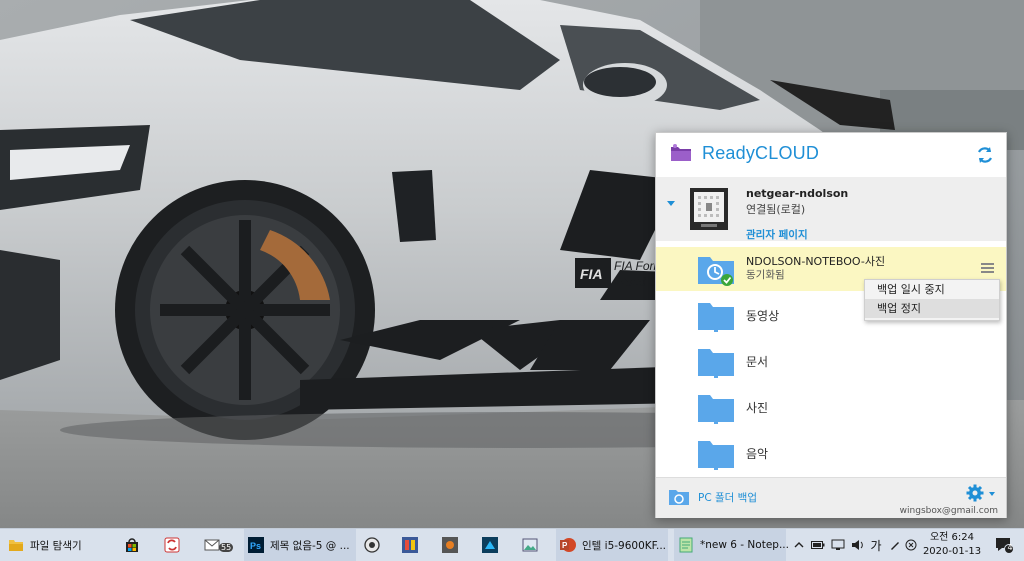  Describe the element at coordinates (992, 494) in the screenshot. I see `chevron-down-icon` at that location.